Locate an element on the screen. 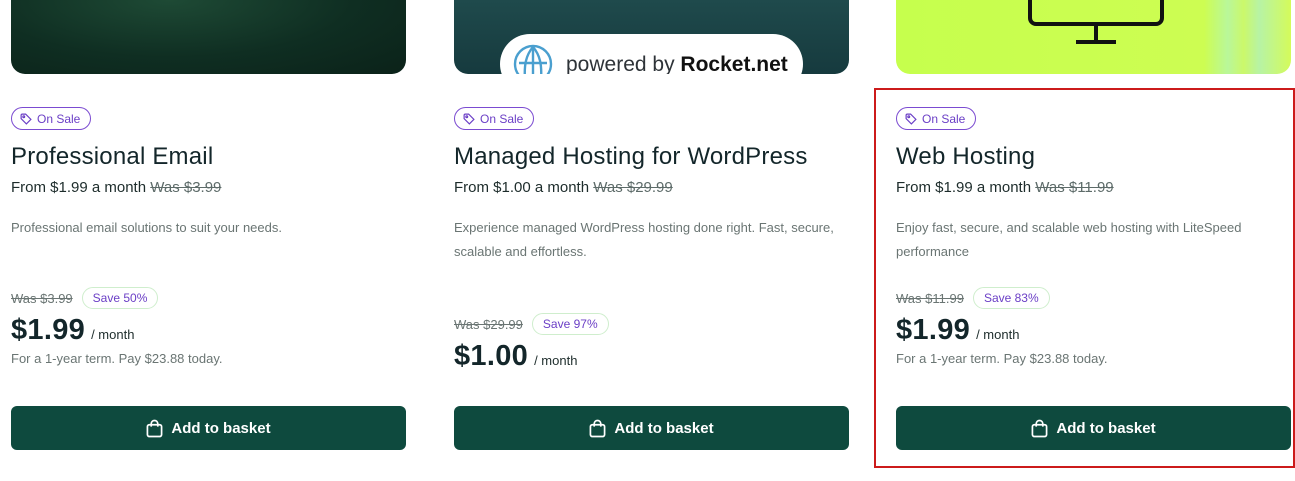  rocket-logo-icon is located at coordinates (533, 59).